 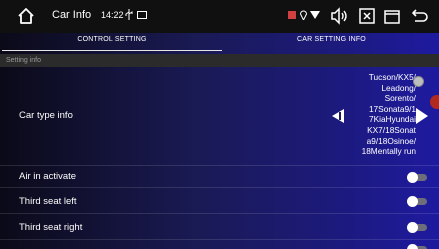 What do you see at coordinates (219, 43) in the screenshot?
I see `tab-bar: CONTROL SETTING CAR SETTING INFO` at bounding box center [219, 43].